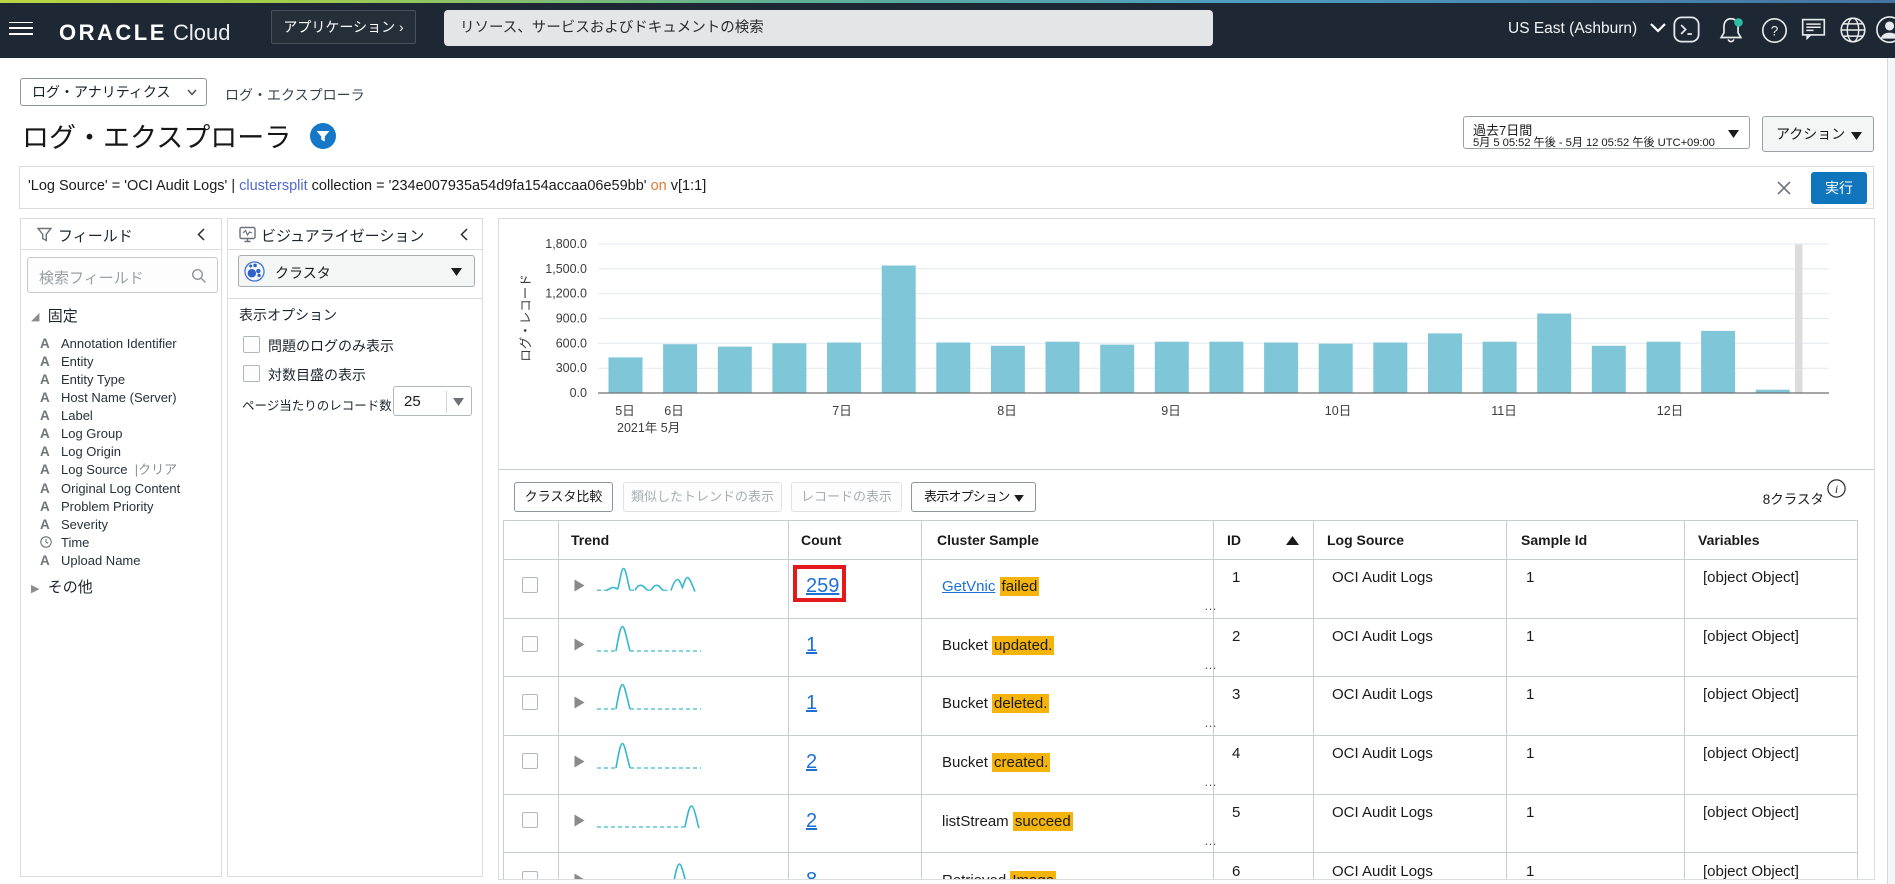 The width and height of the screenshot is (1895, 884). Describe the element at coordinates (566, 244) in the screenshot. I see `svg-text: 1,800.0` at that location.